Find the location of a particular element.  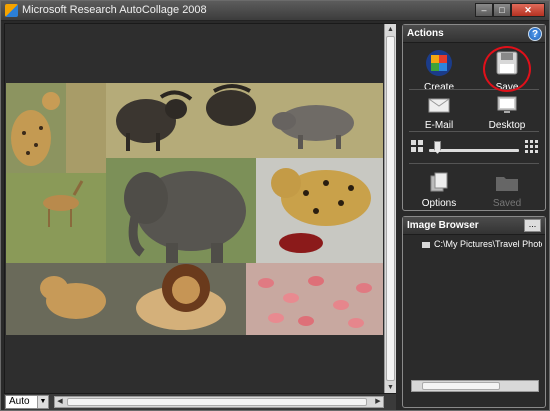

elephant-photo is located at coordinates (181, 213).